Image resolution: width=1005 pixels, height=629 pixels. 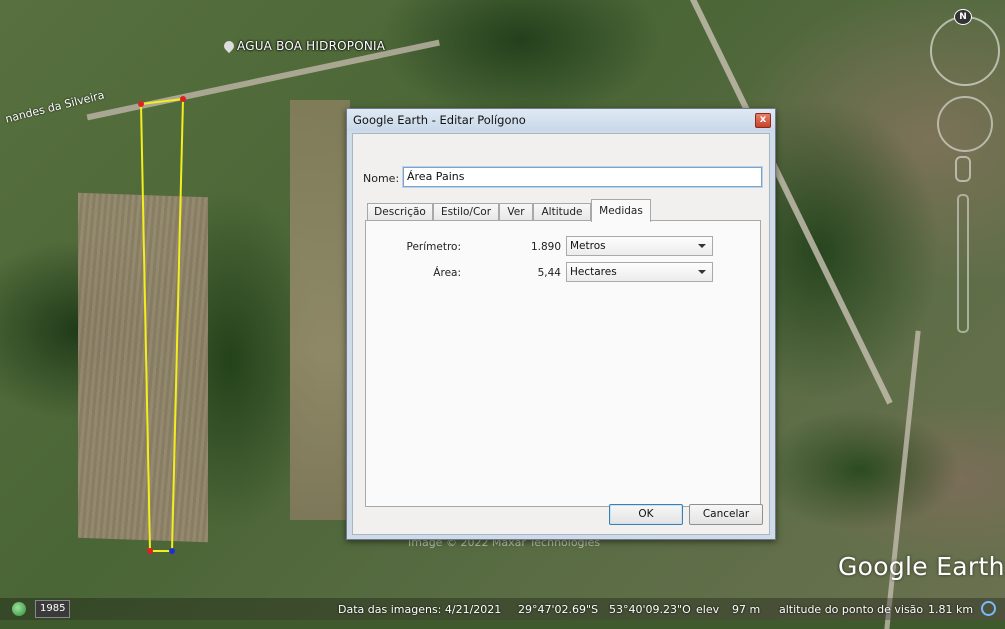 What do you see at coordinates (582, 177) in the screenshot?
I see `name-input: Área Pains` at bounding box center [582, 177].